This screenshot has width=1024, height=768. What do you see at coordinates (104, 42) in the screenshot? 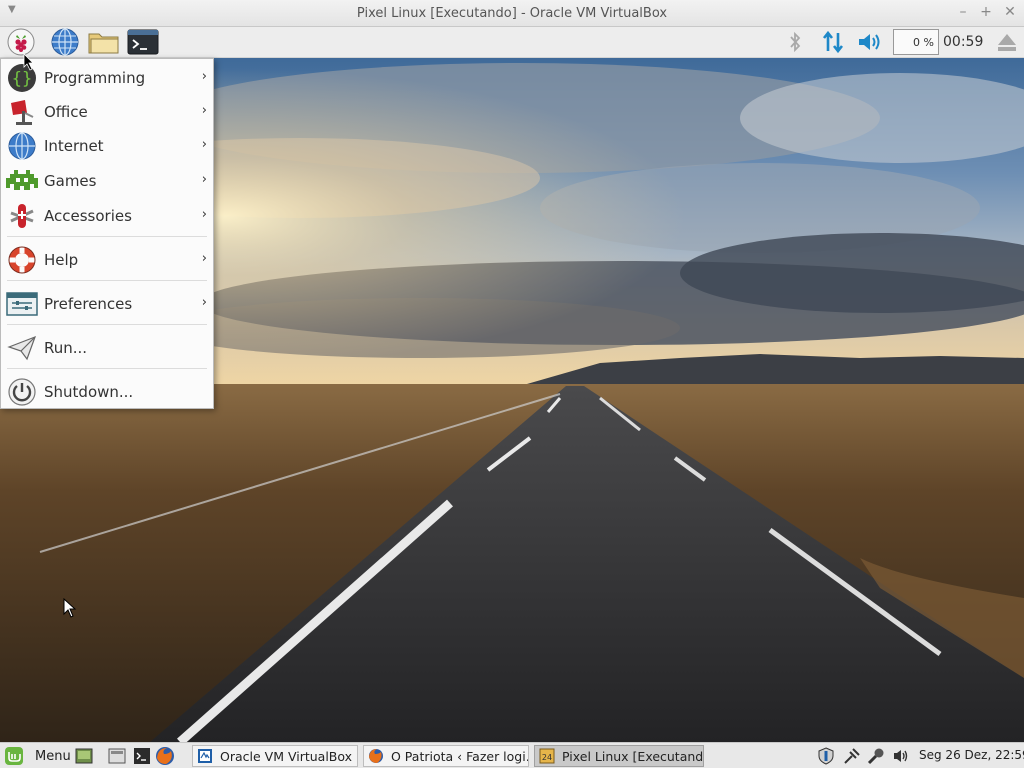
I see `file-manager-icon` at bounding box center [104, 42].